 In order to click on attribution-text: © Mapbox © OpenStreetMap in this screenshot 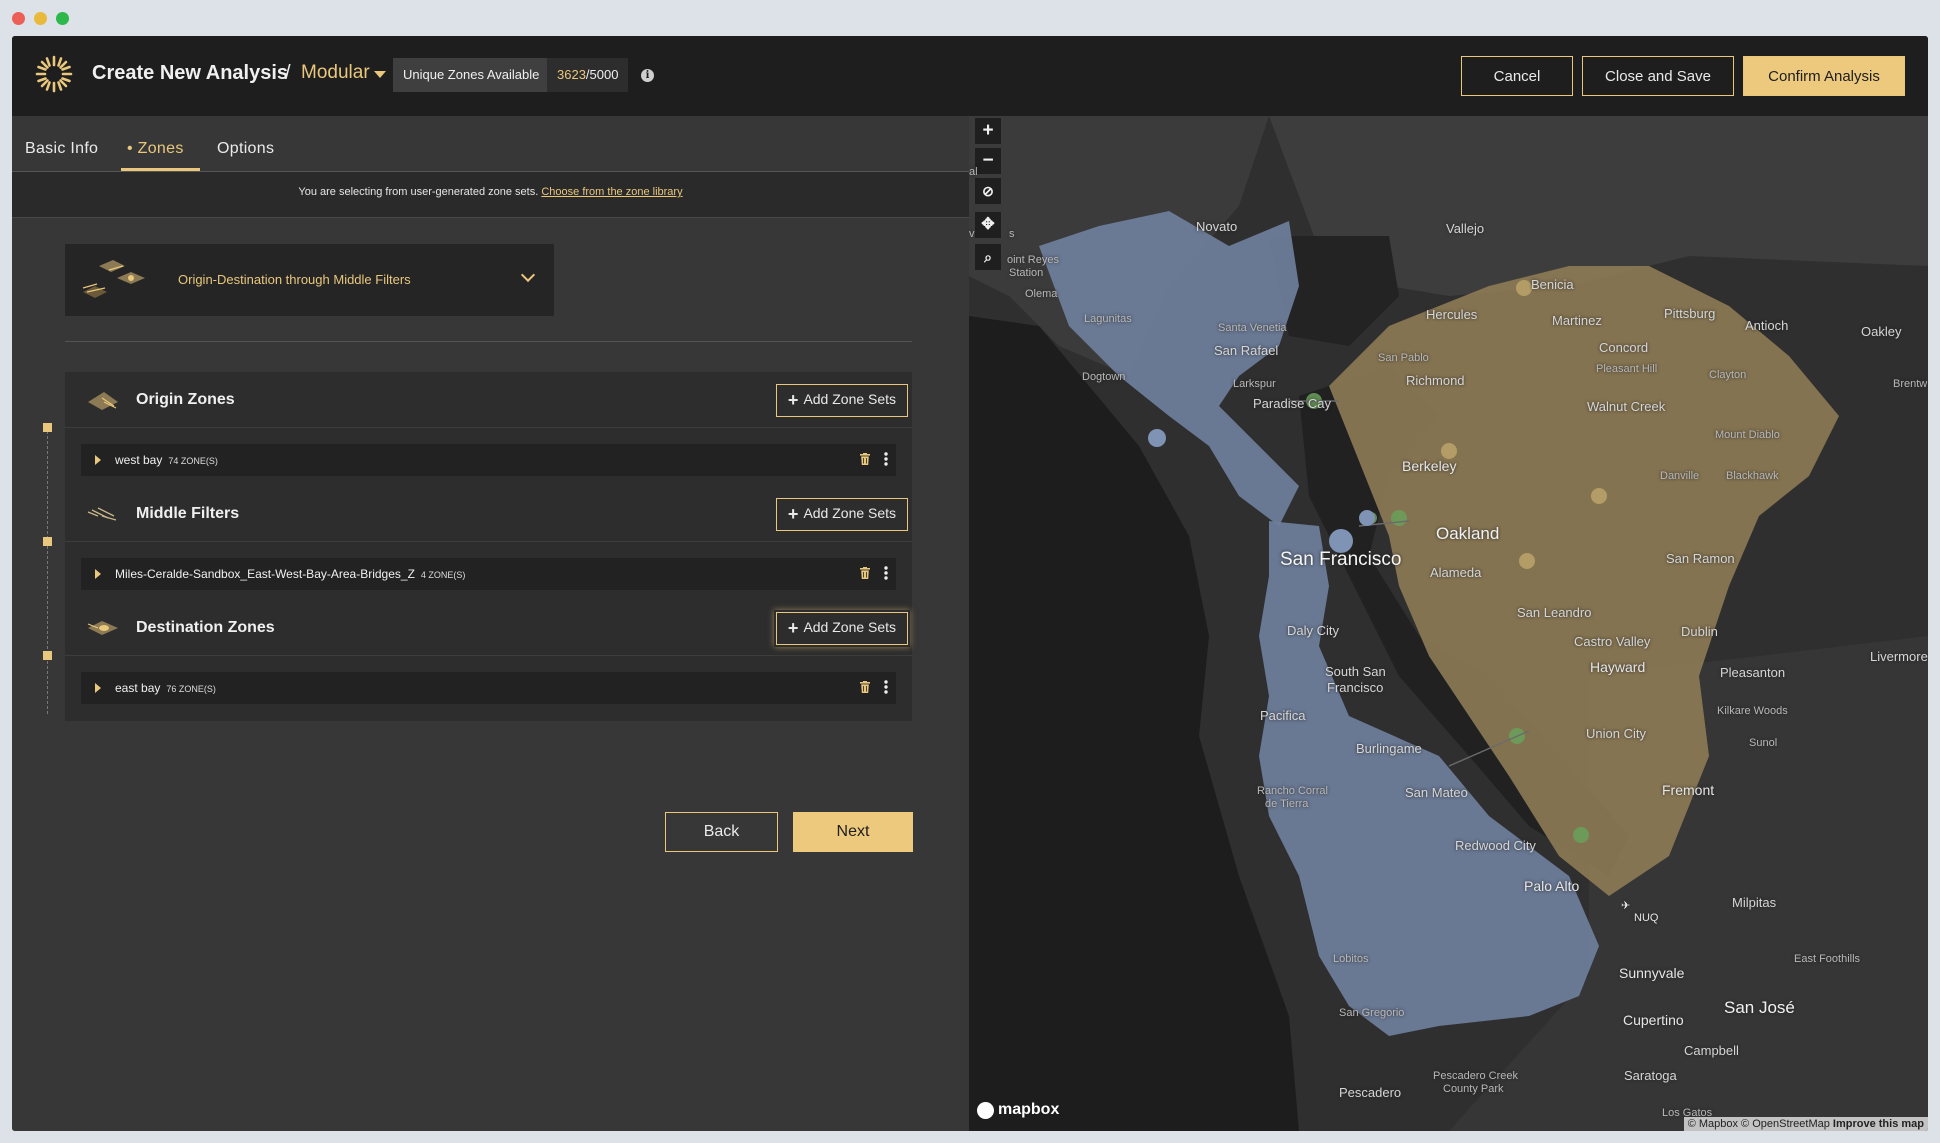, I will do `click(1759, 1124)`.